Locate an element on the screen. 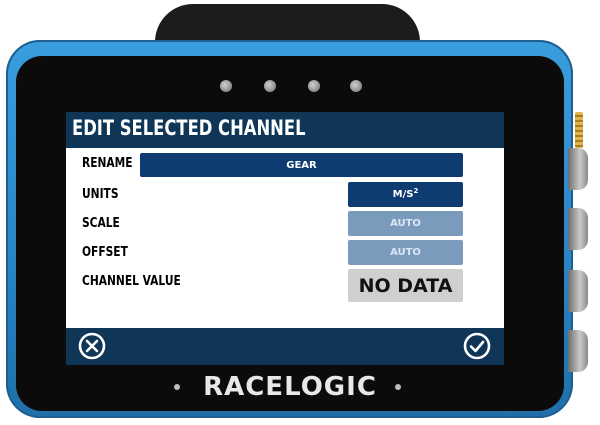 This screenshot has height=425, width=600. units-value: M/S is located at coordinates (403, 194).